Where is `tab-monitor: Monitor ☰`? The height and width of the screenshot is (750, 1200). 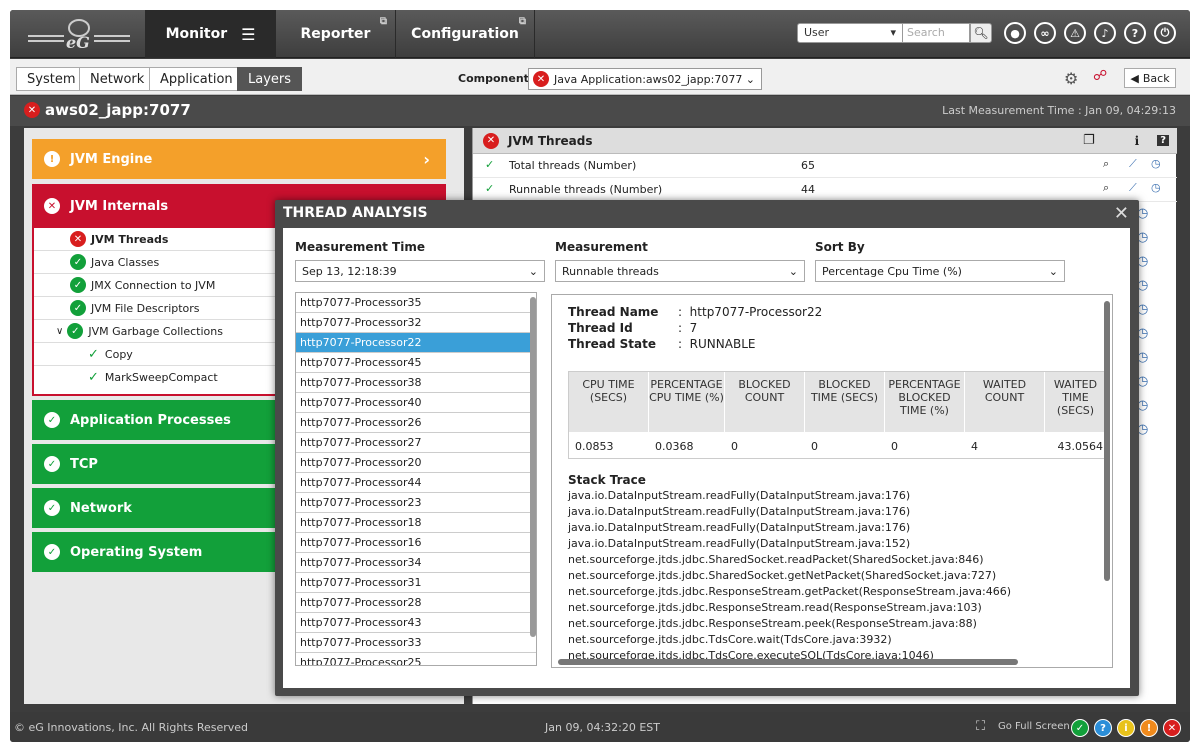
tab-monitor: Monitor ☰ is located at coordinates (210, 34).